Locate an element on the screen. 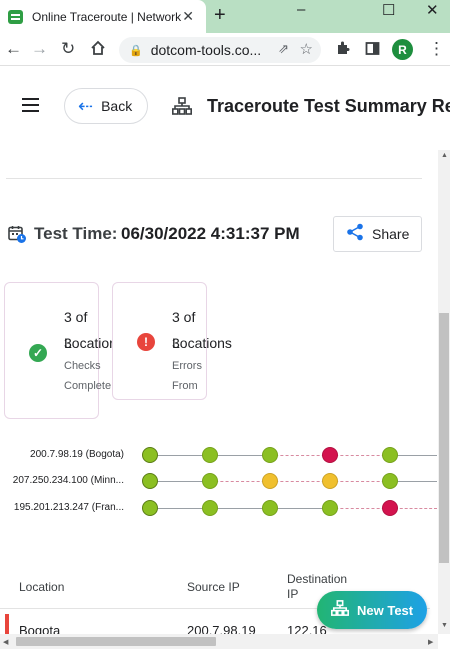 The width and height of the screenshot is (450, 649). back-button: ⇠ Back is located at coordinates (106, 106).